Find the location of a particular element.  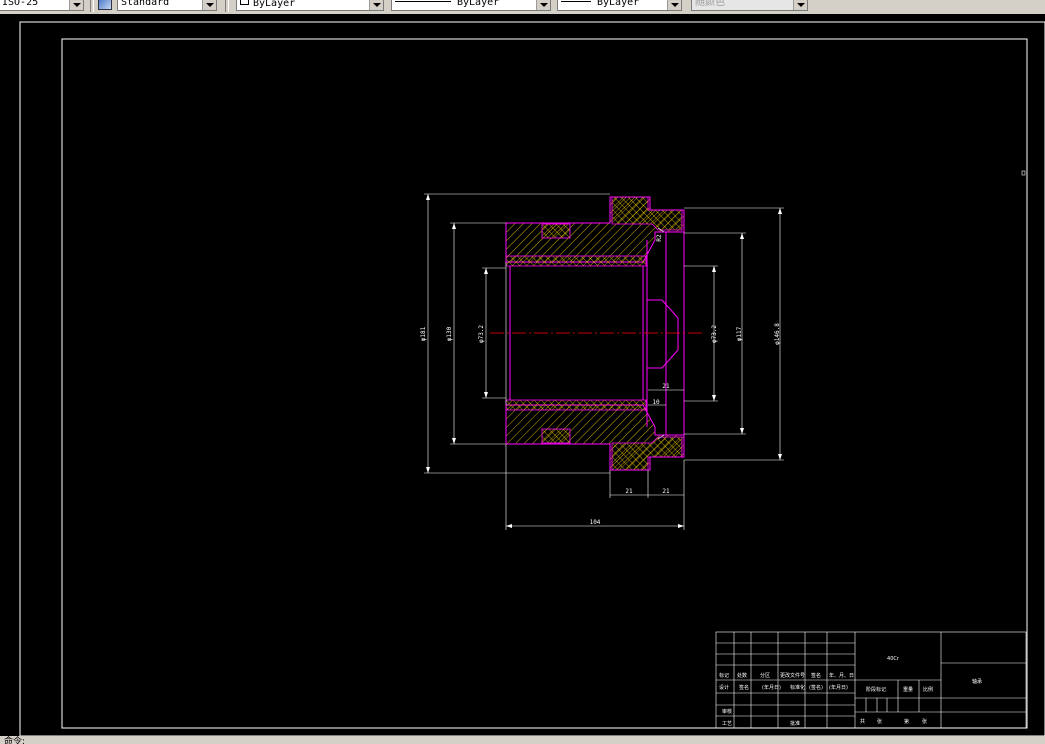

tb-cell: 设计 is located at coordinates (724, 687).